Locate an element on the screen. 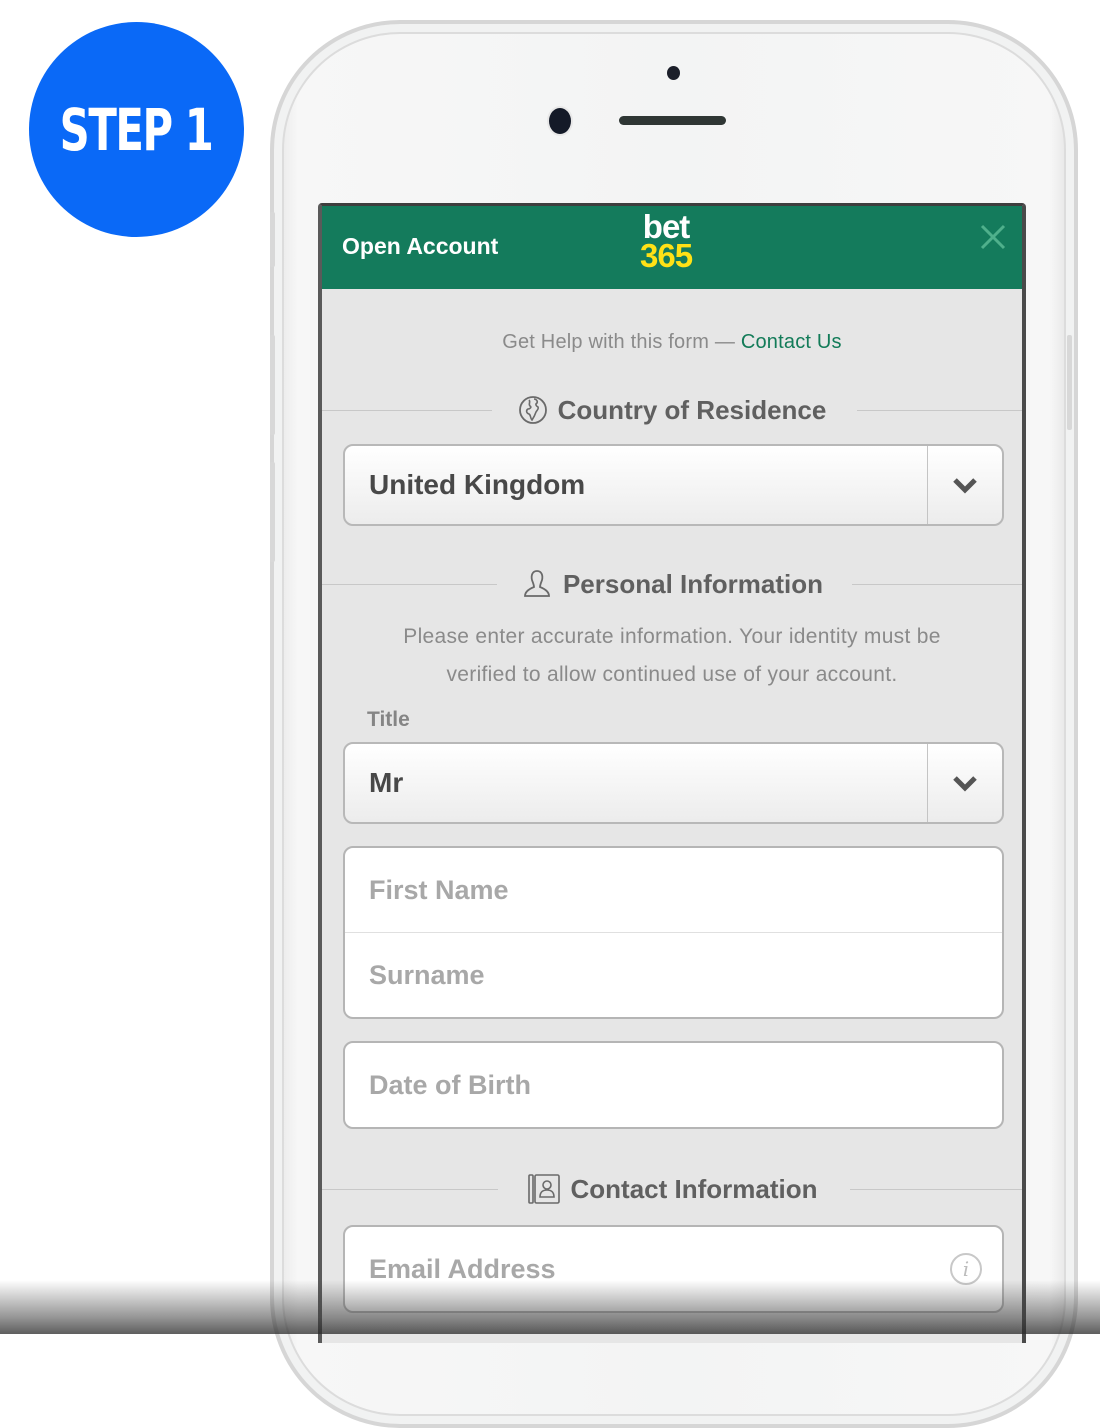 This screenshot has width=1100, height=1428. surname-placeholder: Surname is located at coordinates (427, 974).